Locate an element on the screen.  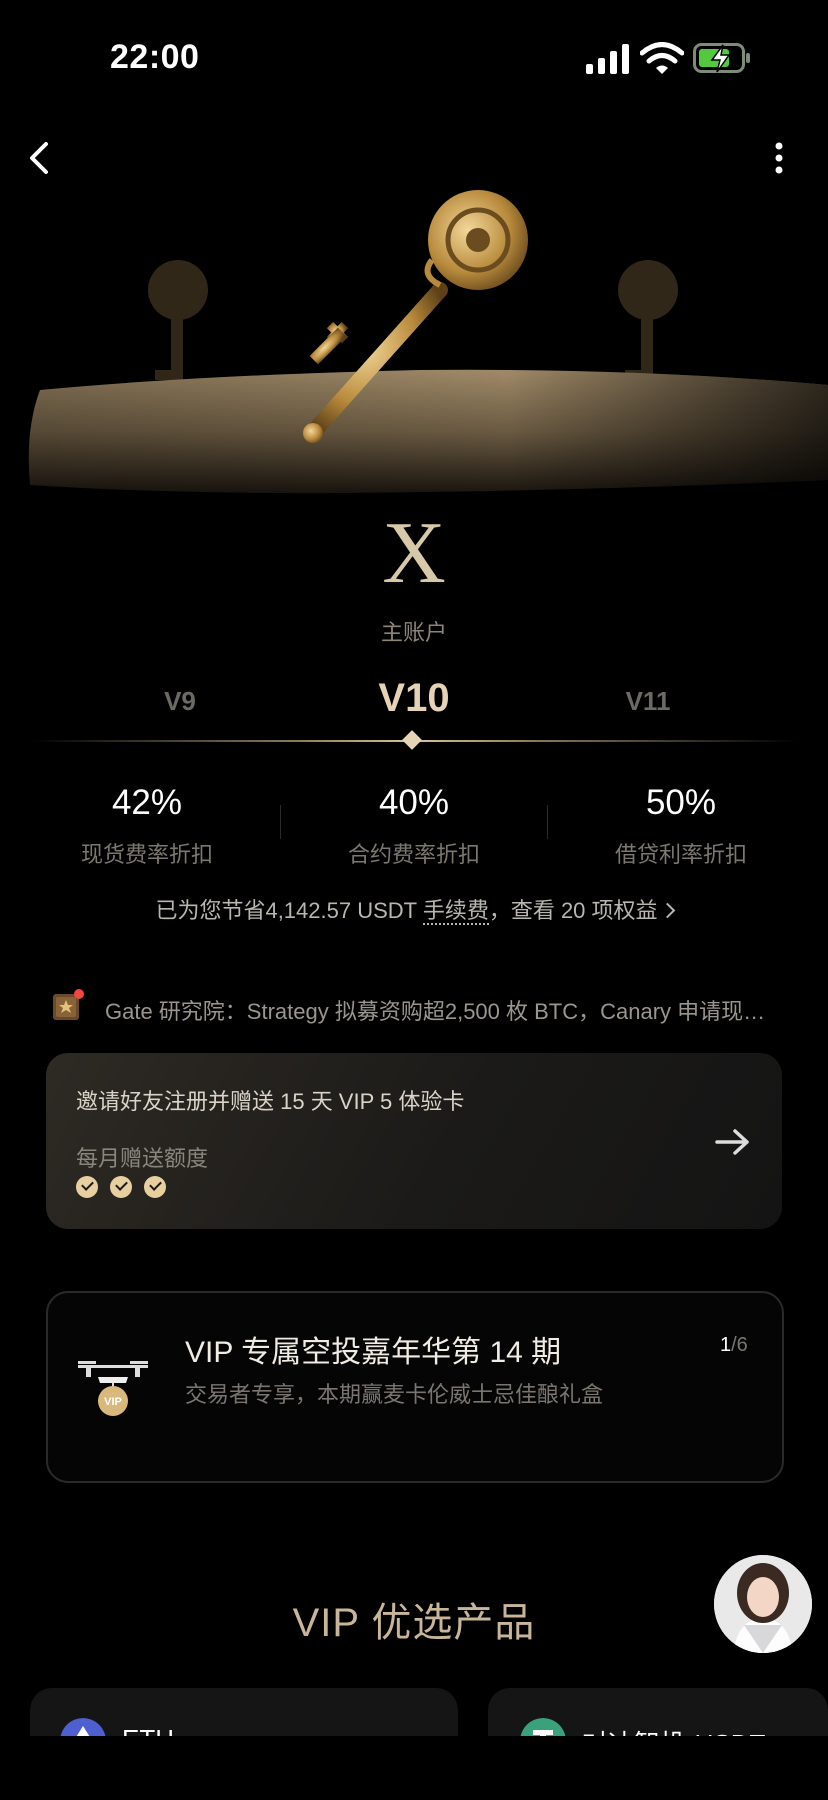
spot-fee-discount: 42% 现货费率折扣 is located at coordinates (147, 826).